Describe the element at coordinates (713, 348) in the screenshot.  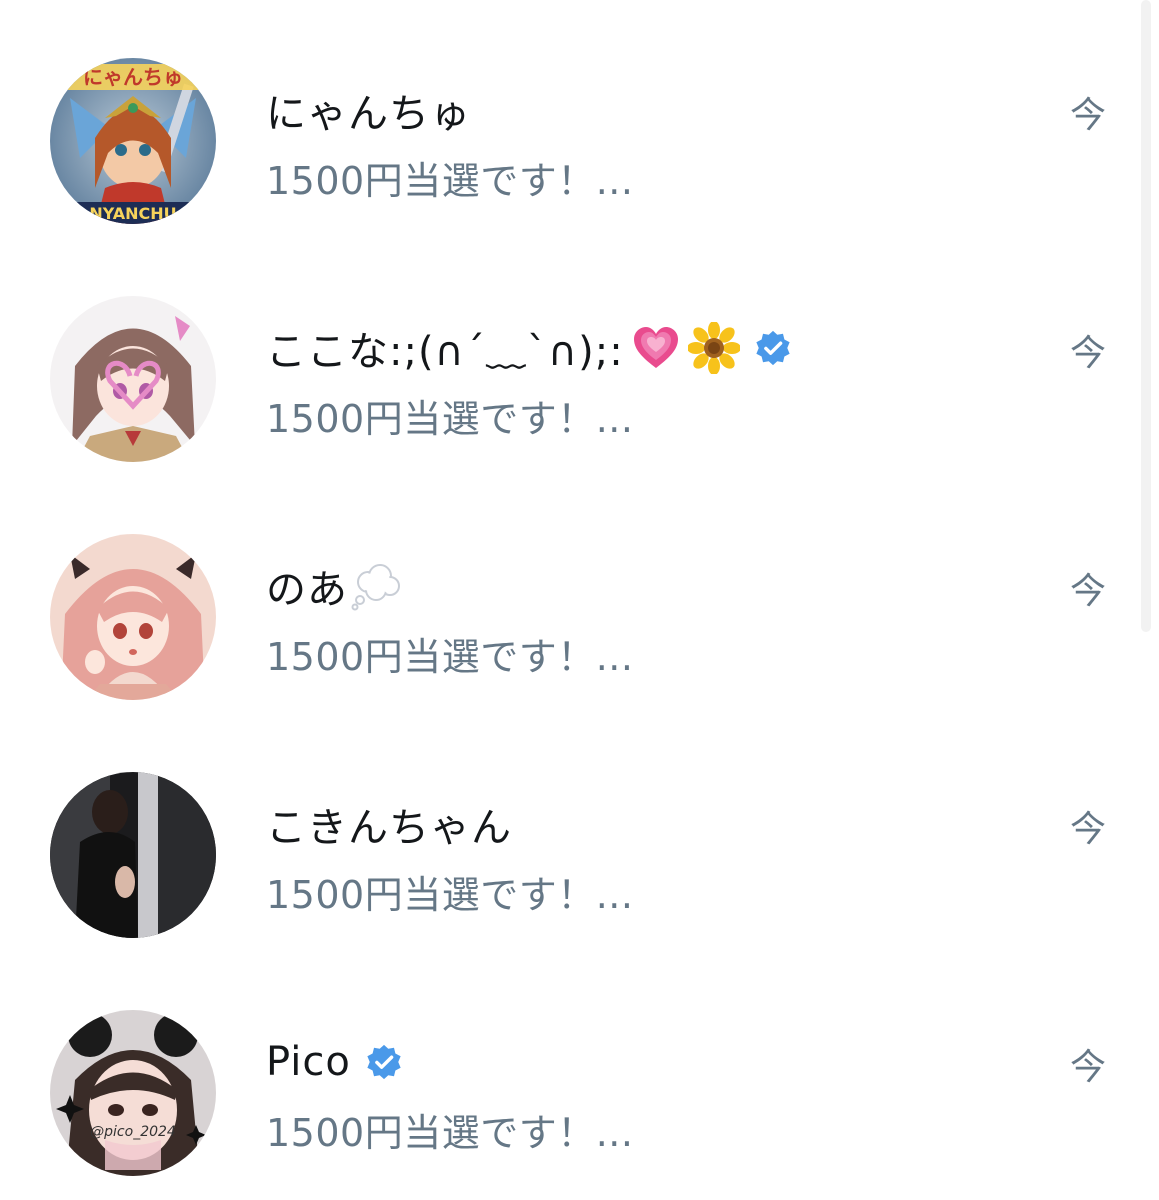
I see `sunflower-icon` at that location.